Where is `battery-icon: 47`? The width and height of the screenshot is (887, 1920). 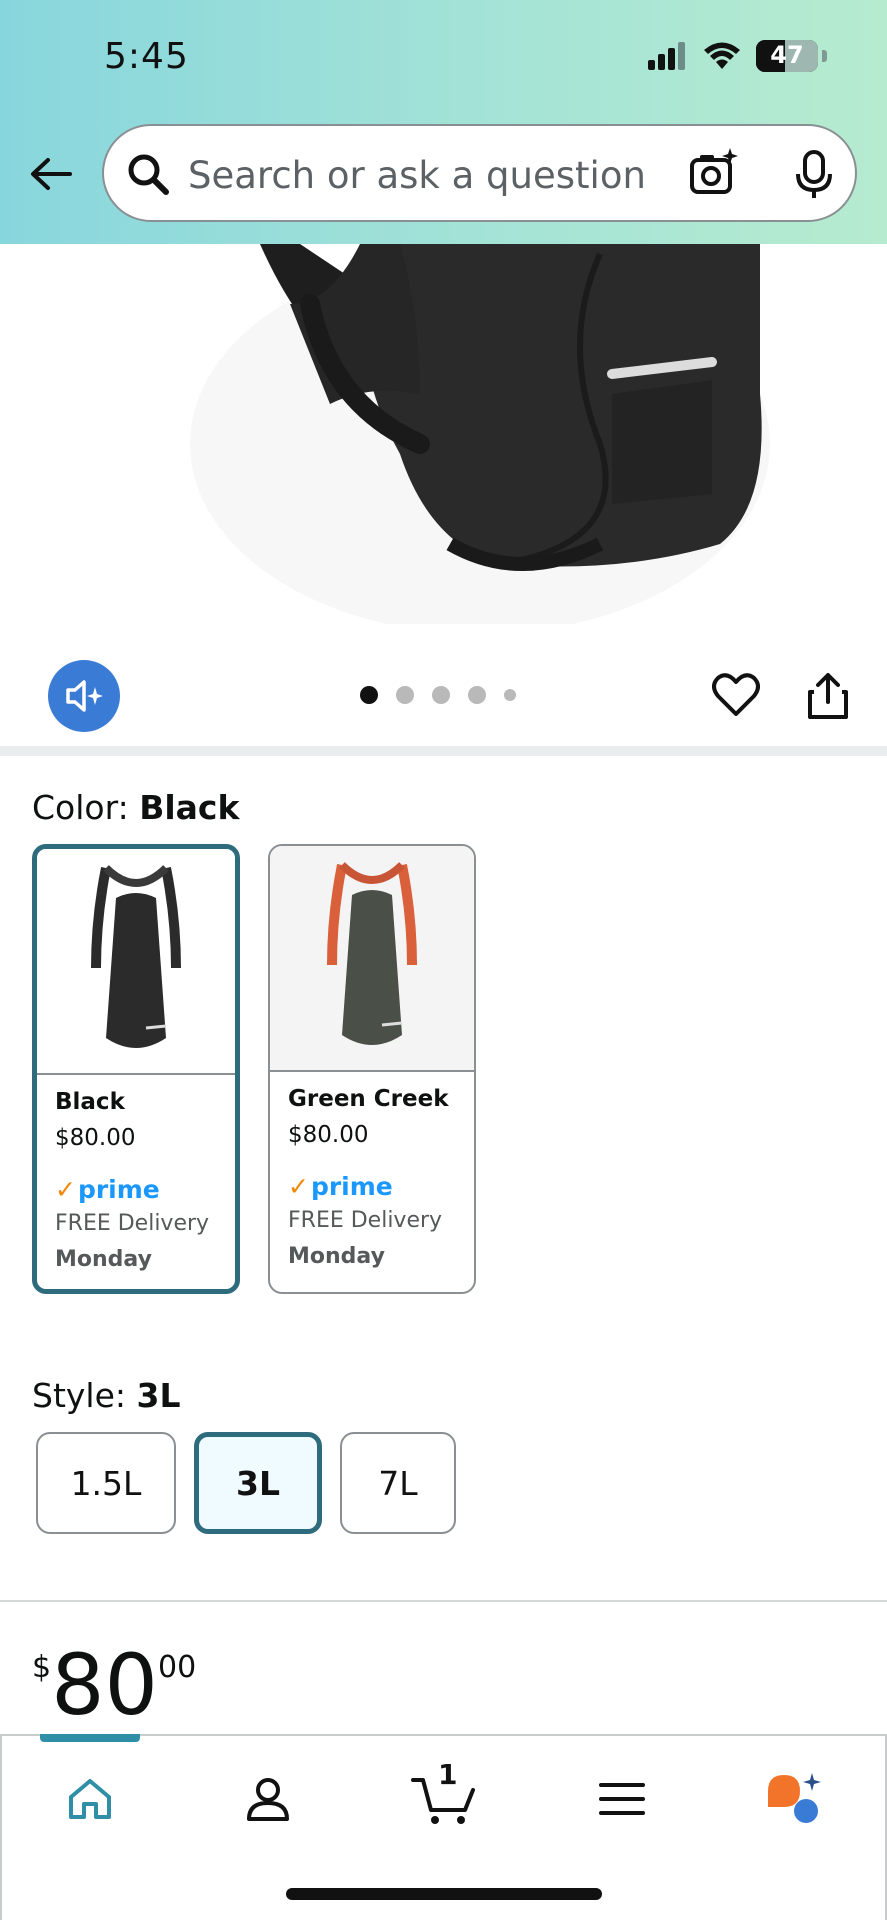
battery-icon: 47 is located at coordinates (787, 56).